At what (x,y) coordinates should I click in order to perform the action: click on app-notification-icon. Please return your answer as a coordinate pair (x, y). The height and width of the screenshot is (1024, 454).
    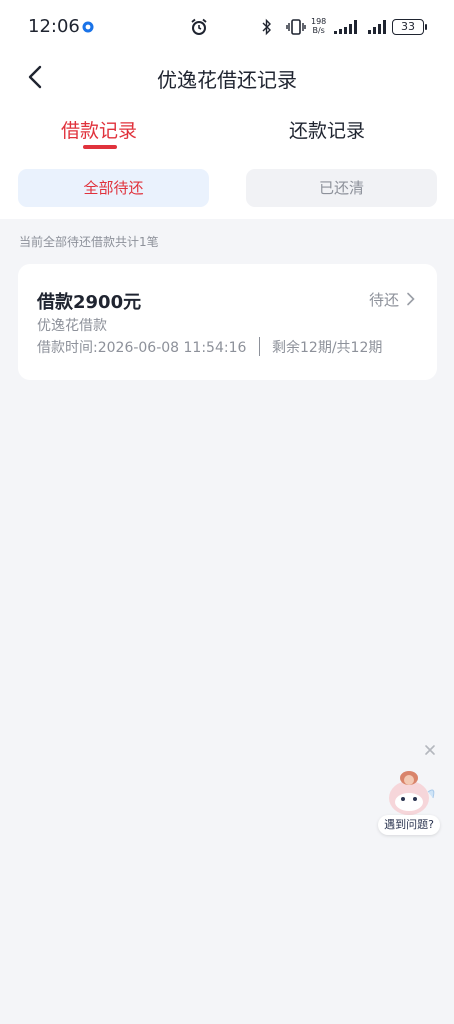
    Looking at the image, I should click on (88, 27).